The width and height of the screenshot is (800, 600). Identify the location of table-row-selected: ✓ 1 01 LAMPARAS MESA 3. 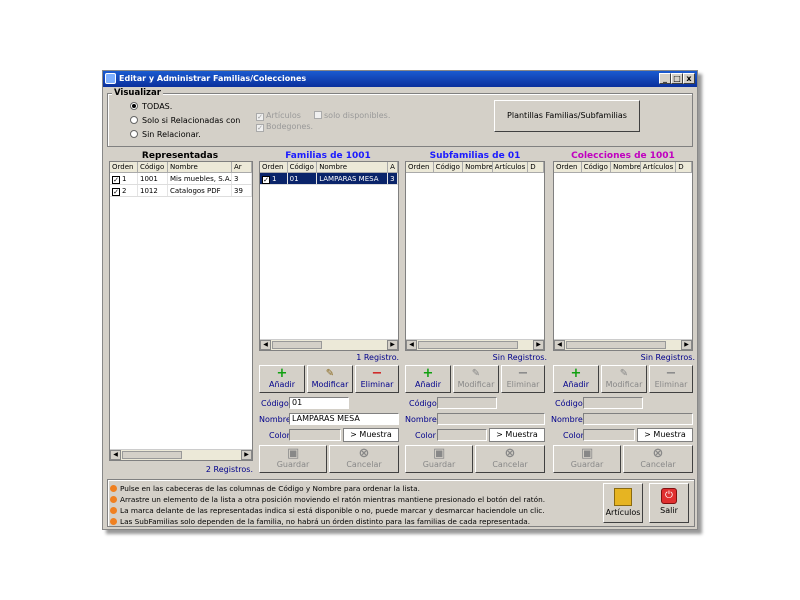
(329, 179).